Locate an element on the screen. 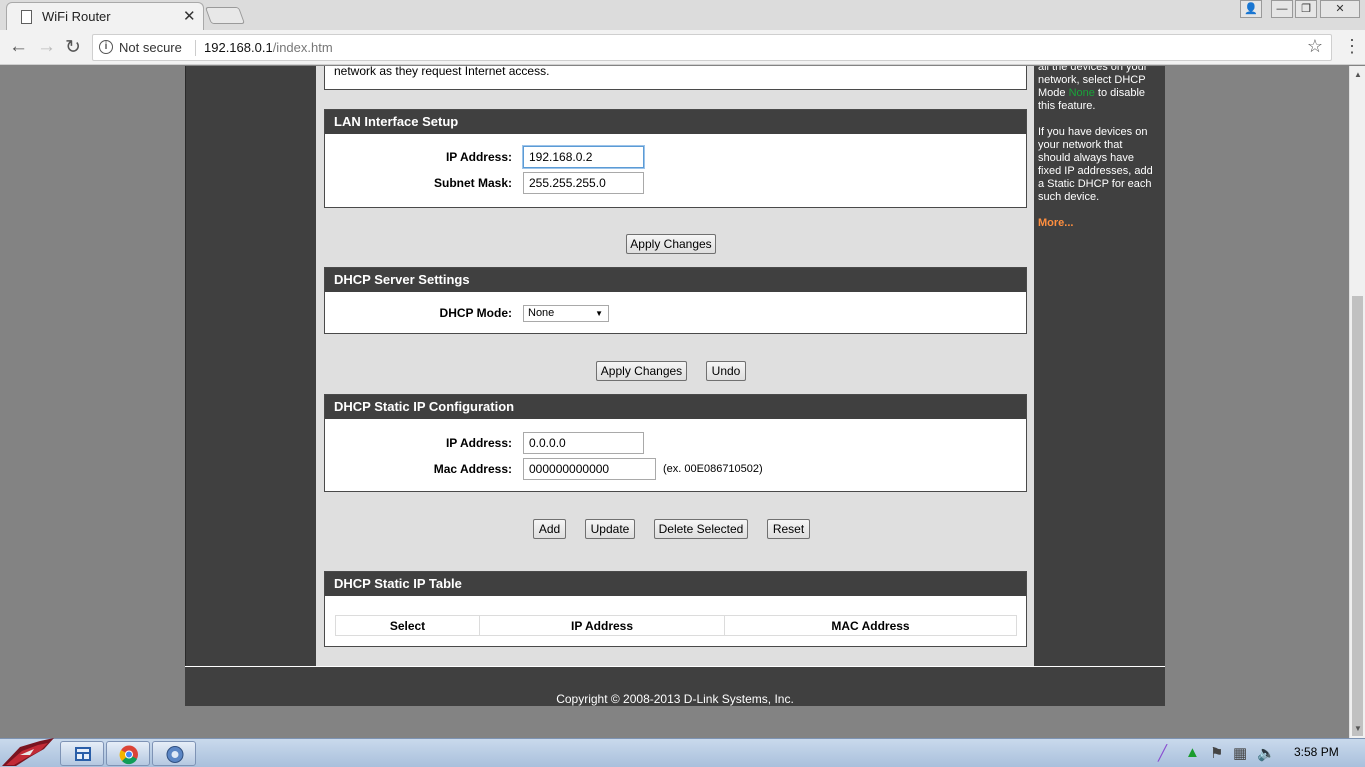 The width and height of the screenshot is (1365, 767). dhcp-mode-row: DHCP Mode: None ▼ is located at coordinates (675, 315).